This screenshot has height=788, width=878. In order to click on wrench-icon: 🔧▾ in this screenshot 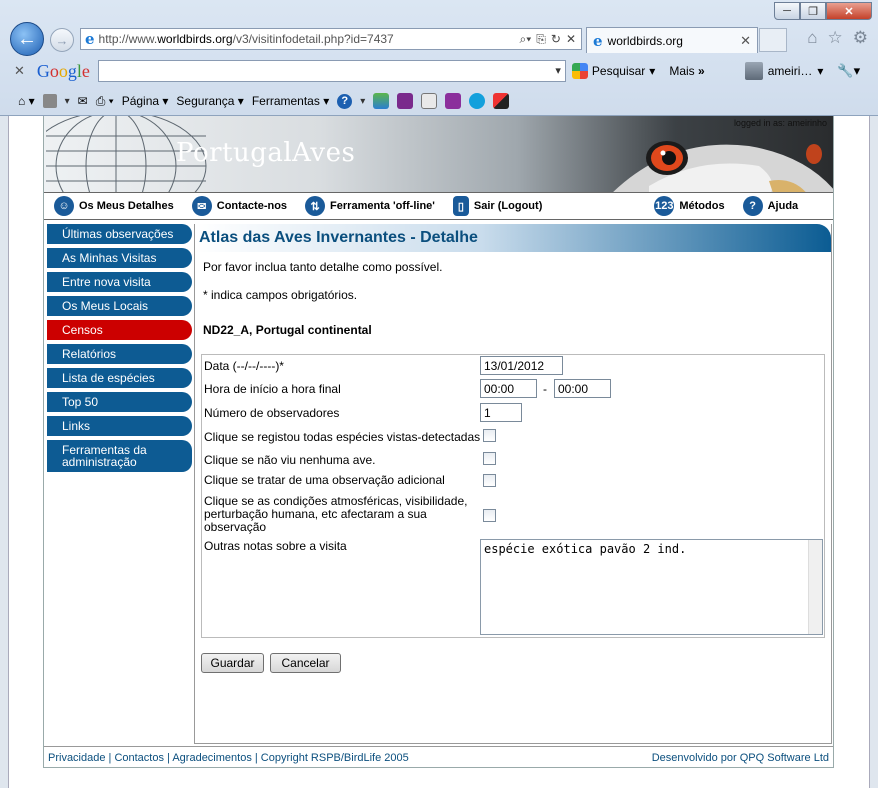, I will do `click(848, 71)`.